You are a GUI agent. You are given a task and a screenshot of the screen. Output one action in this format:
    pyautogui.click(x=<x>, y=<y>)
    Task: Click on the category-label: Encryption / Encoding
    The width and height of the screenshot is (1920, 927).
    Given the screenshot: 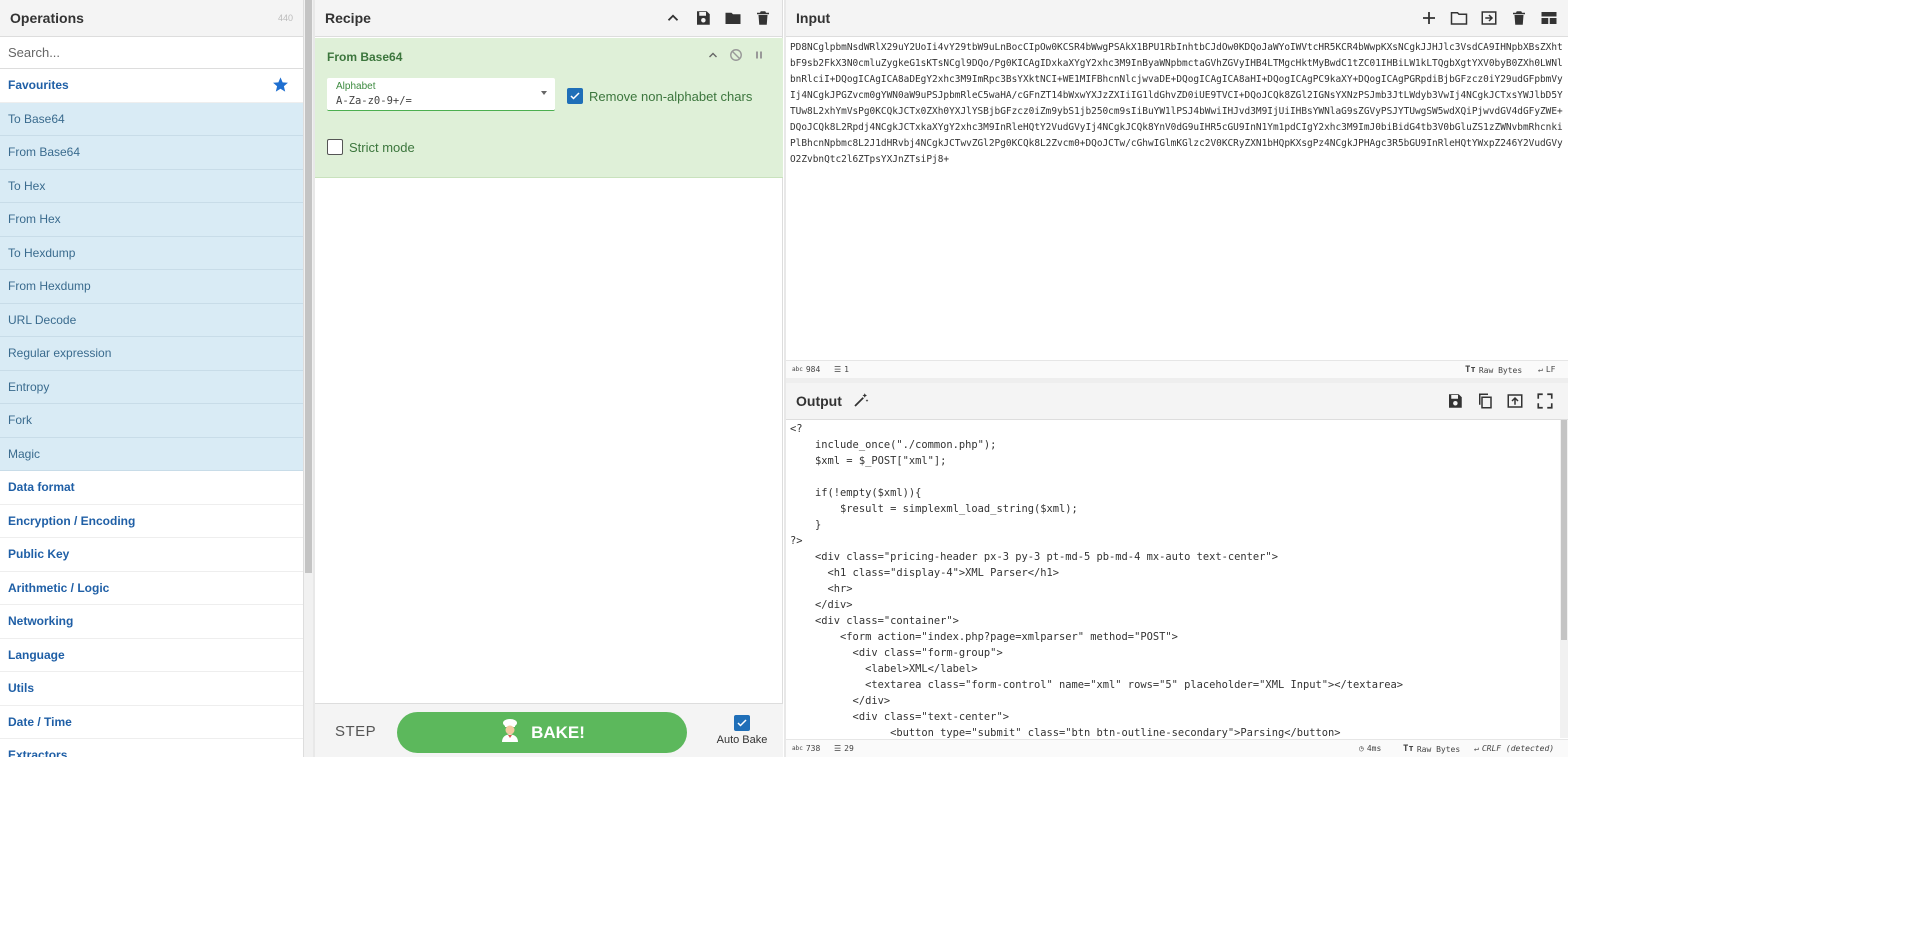 What is the action you would take?
    pyautogui.click(x=72, y=520)
    